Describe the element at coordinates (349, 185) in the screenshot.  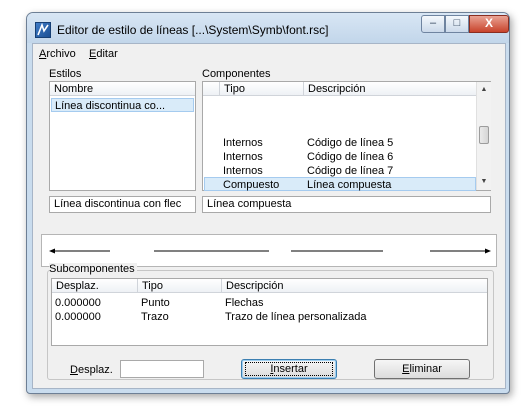
I see `componentes-row-descripcion: Línea compuesta` at that location.